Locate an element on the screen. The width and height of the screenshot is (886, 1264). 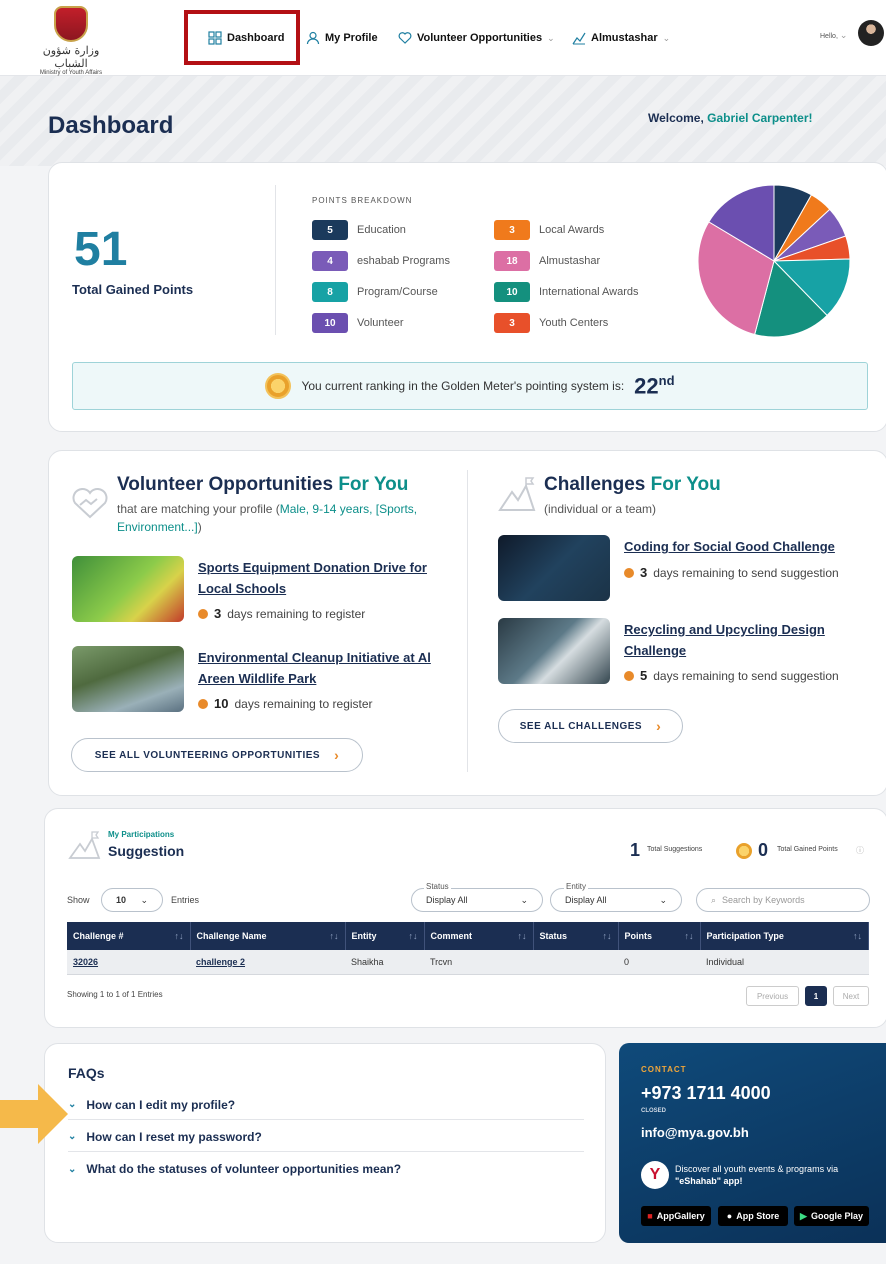
page-1-button: 1 is located at coordinates (816, 996).